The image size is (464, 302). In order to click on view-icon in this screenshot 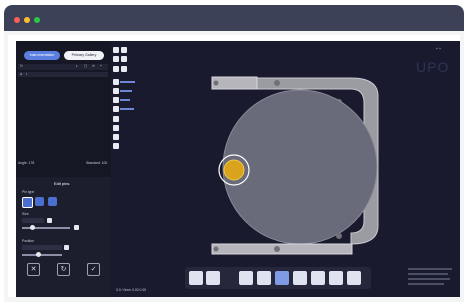, I will do `click(196, 278)`.